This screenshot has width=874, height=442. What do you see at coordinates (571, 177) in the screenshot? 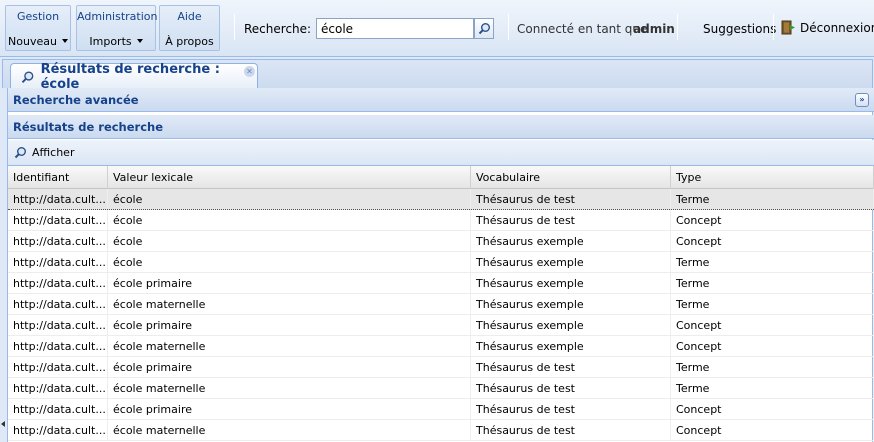
I see `column-header-vocabulary: Vocabulaire` at bounding box center [571, 177].